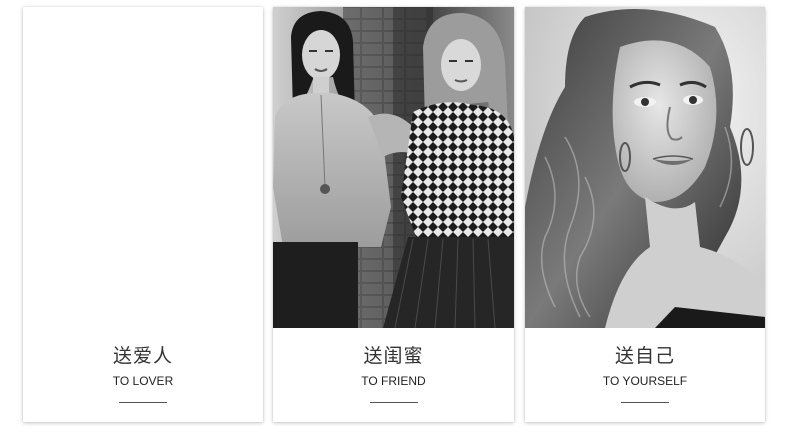  Describe the element at coordinates (393, 381) in the screenshot. I see `card-title-en: TO FRIEND` at that location.